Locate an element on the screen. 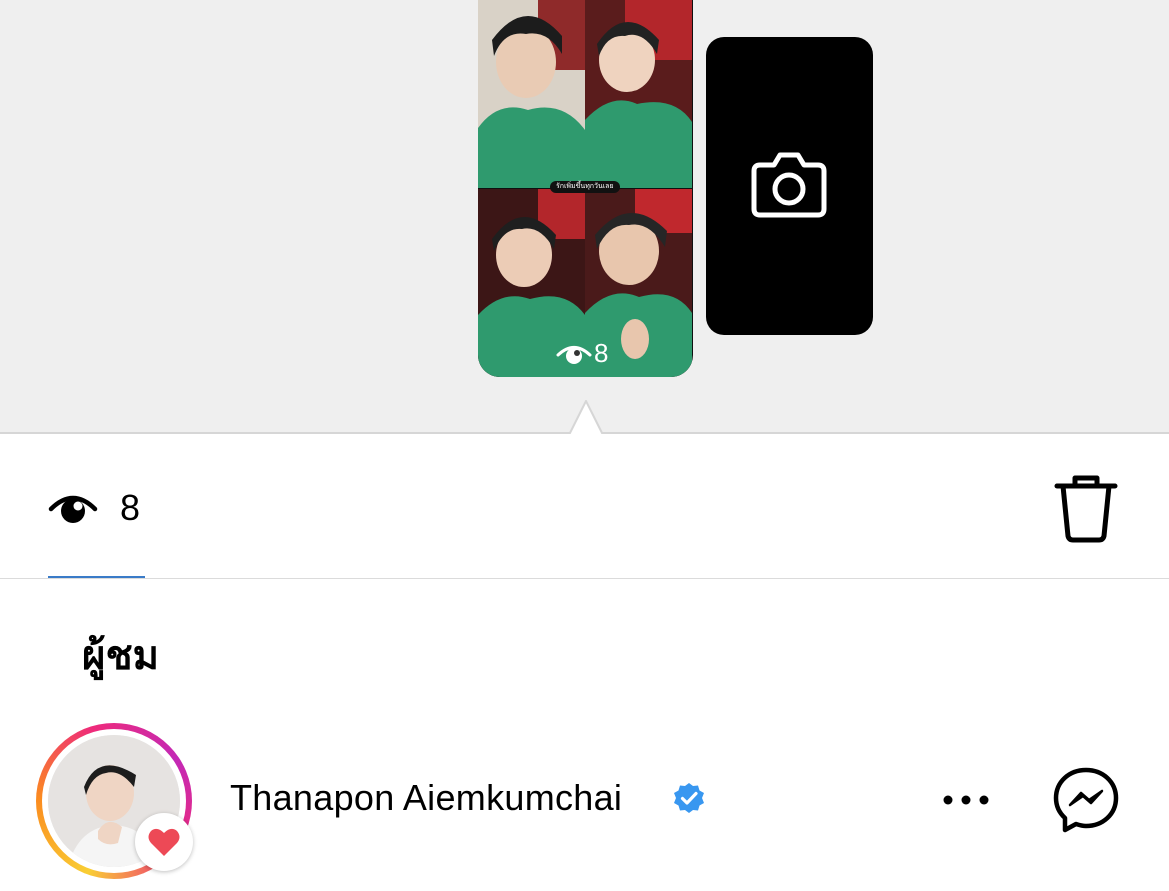 The width and height of the screenshot is (1169, 891). verified-badge-icon is located at coordinates (689, 798).